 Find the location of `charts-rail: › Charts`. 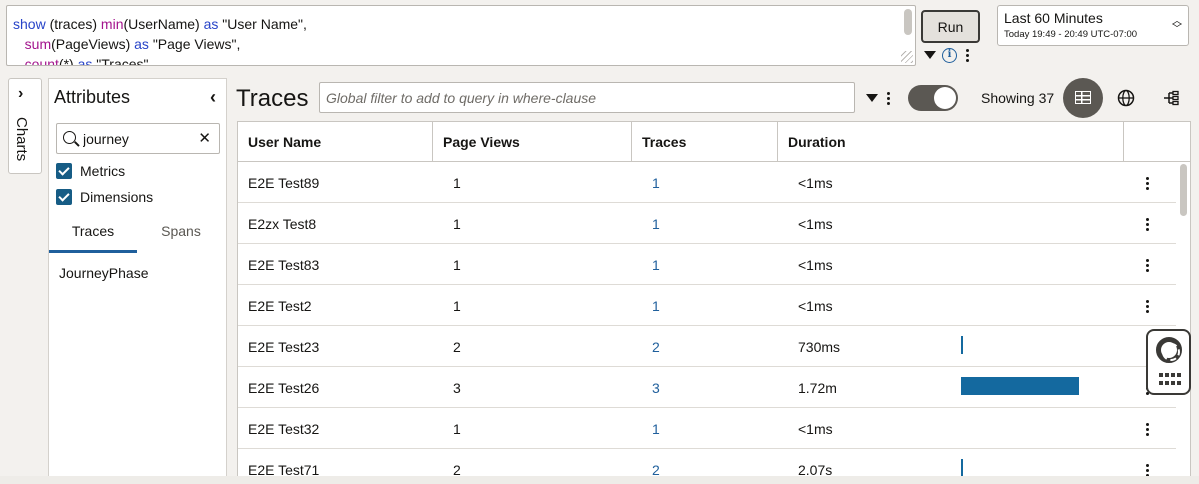

charts-rail: › Charts is located at coordinates (25, 126).